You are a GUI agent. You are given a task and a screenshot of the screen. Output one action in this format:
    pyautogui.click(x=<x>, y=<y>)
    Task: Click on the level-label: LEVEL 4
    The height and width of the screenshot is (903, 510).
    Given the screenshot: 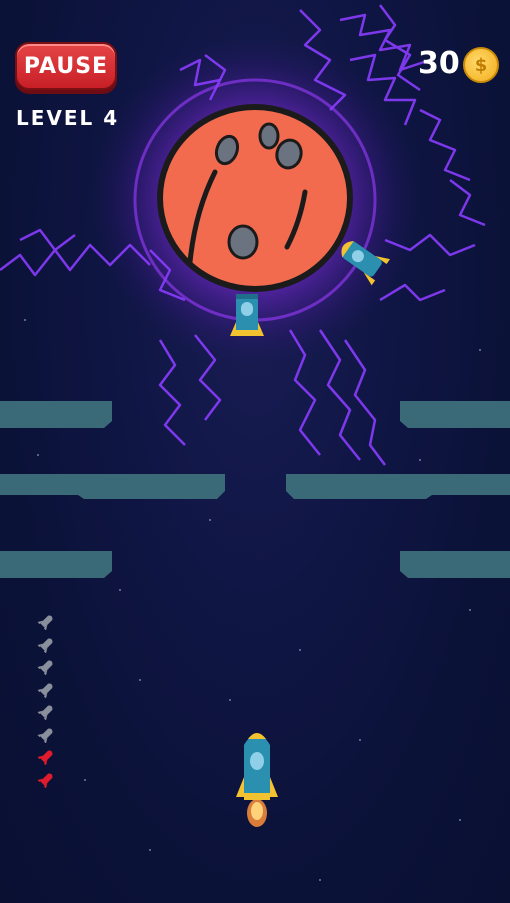 What is the action you would take?
    pyautogui.click(x=68, y=118)
    